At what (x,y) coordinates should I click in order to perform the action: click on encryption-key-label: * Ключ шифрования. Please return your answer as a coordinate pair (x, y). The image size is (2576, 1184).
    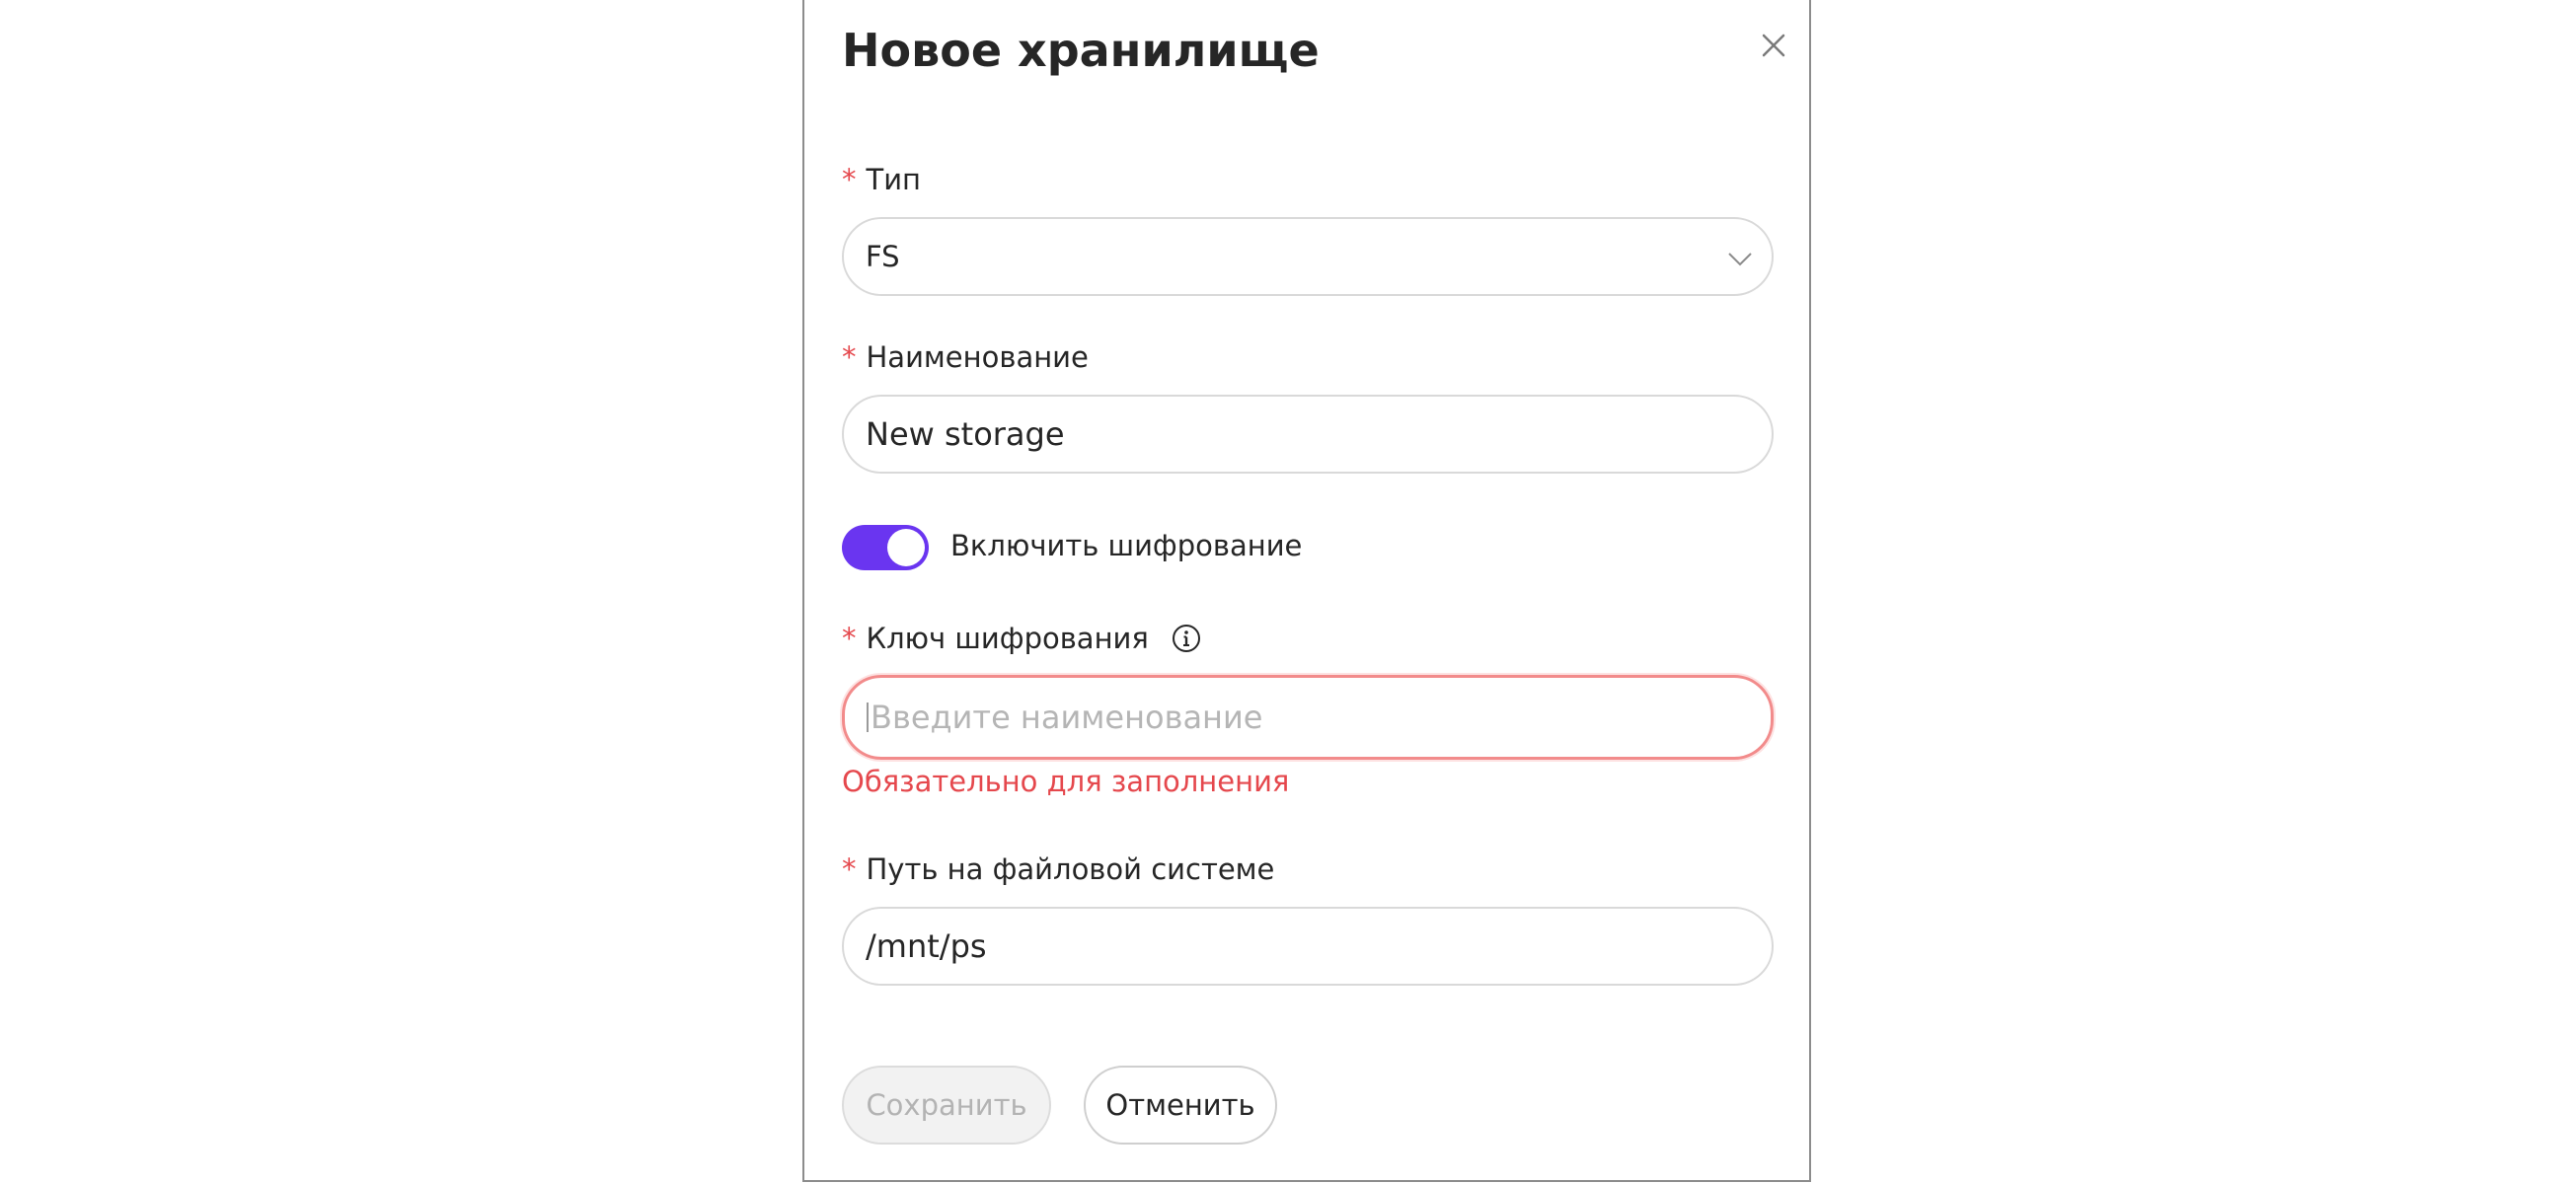
    Looking at the image, I should click on (1022, 639).